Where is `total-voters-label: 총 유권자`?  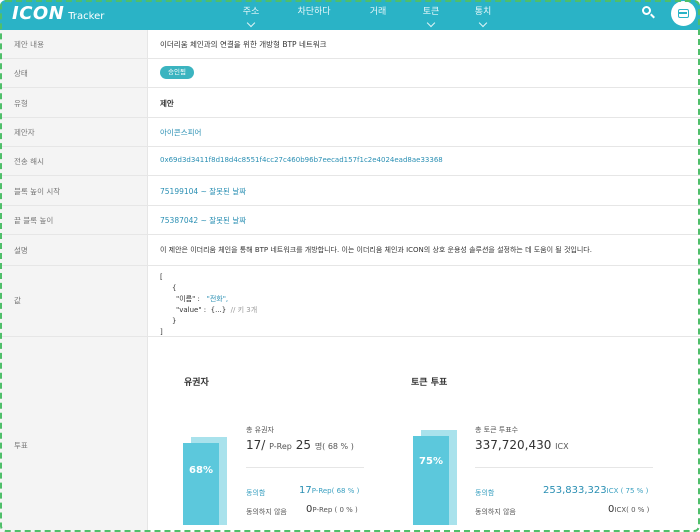 total-voters-label: 총 유권자 is located at coordinates (260, 430).